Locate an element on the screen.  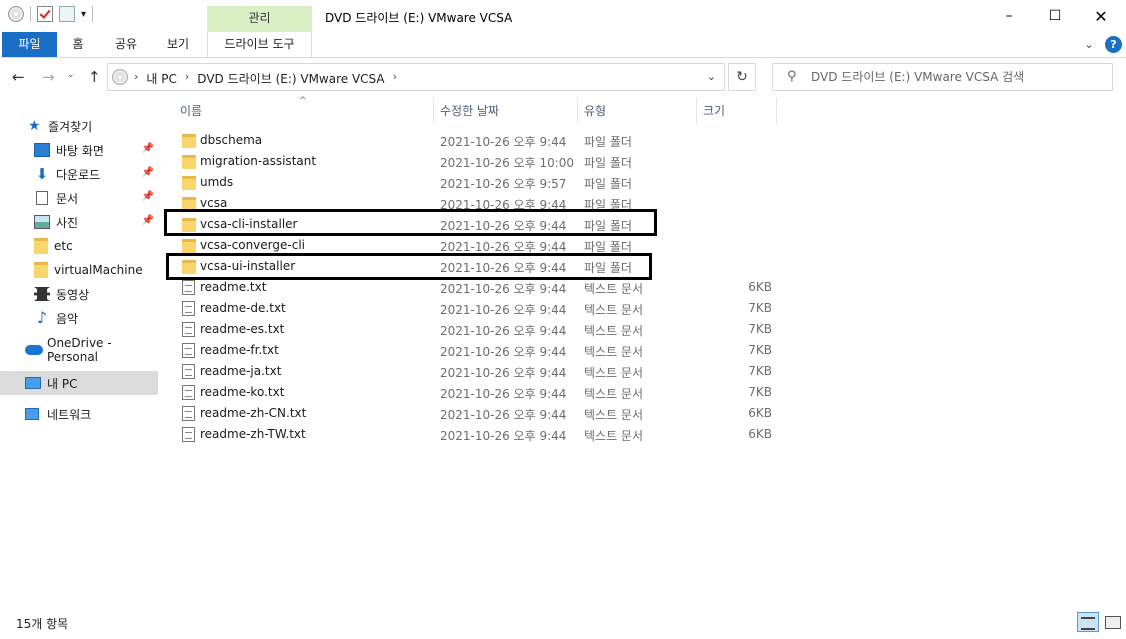
sidebar-item-etc: etc is located at coordinates (79, 246).